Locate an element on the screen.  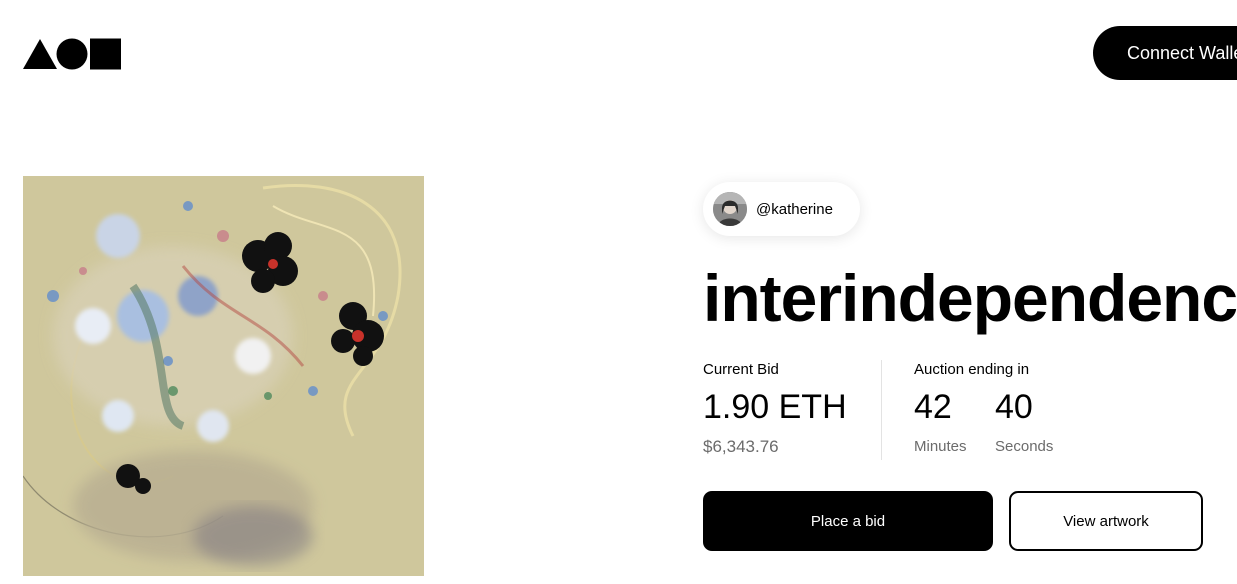
creator-chip: @katherine is located at coordinates (781, 209).